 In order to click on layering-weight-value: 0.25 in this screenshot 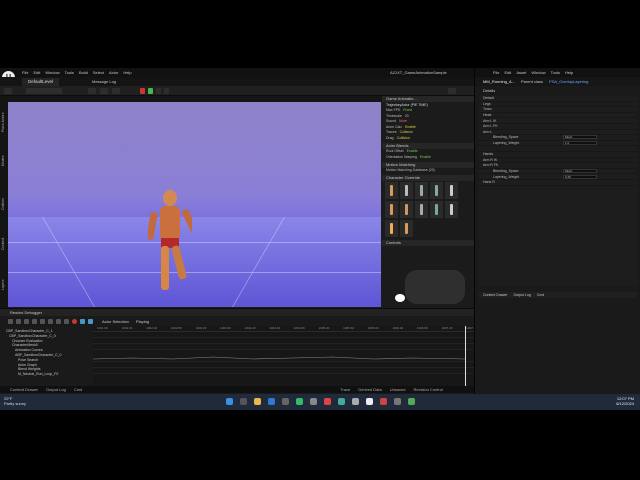, I will do `click(580, 176)`.